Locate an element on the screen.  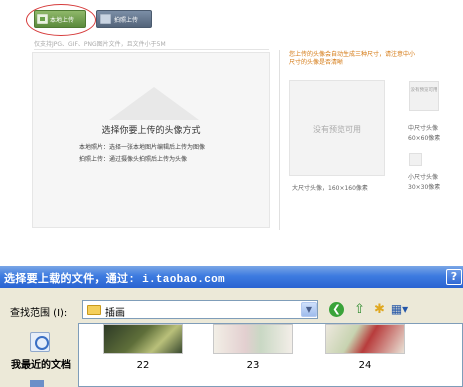
dialog-titlebar: 选择要上载的文件，通过: i.taobao.com ? is located at coordinates (231, 277).